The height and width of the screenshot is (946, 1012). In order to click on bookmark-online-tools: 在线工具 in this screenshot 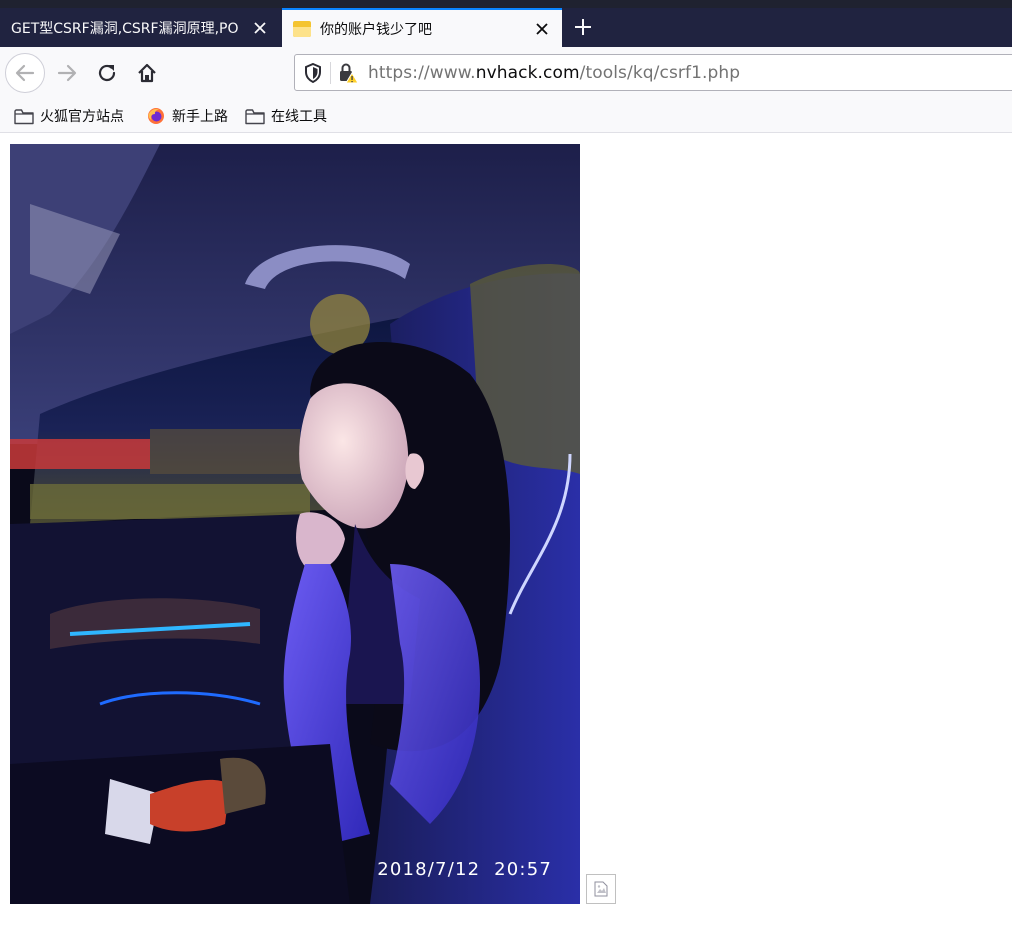, I will do `click(286, 116)`.